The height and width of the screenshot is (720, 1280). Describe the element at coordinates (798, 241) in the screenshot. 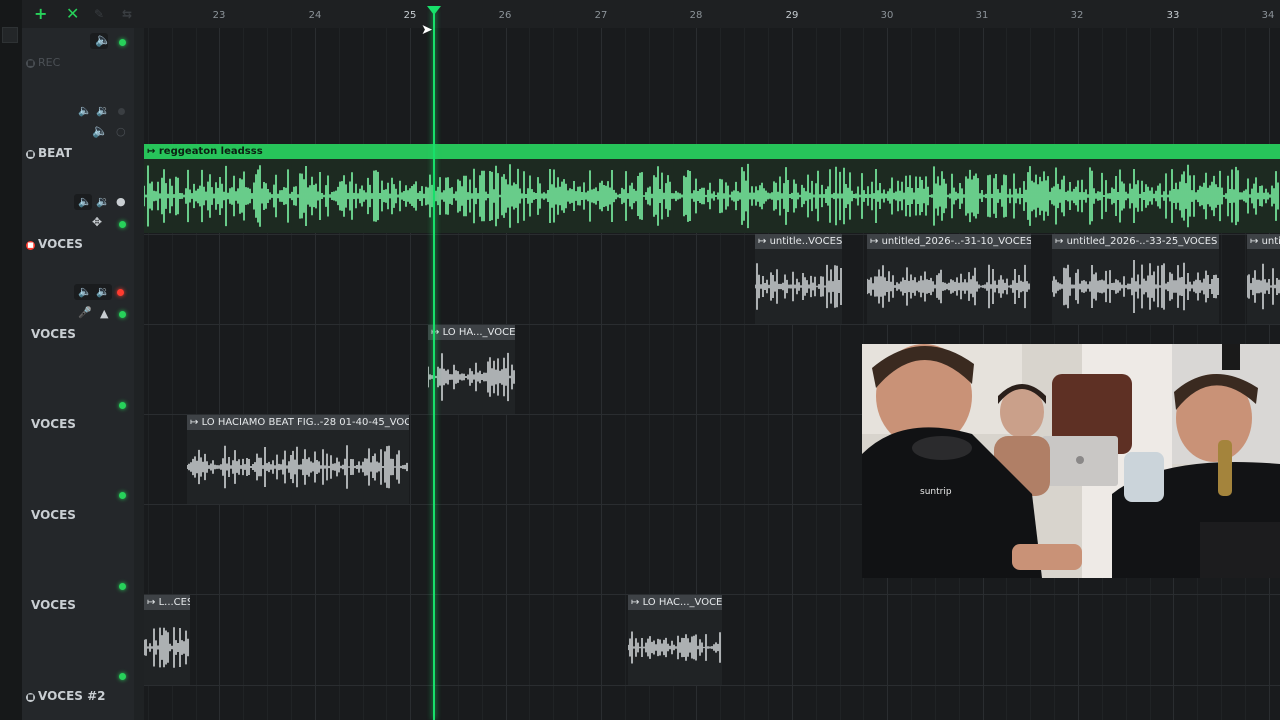

I see `clip-title: ↦ untitle..VOCES` at that location.